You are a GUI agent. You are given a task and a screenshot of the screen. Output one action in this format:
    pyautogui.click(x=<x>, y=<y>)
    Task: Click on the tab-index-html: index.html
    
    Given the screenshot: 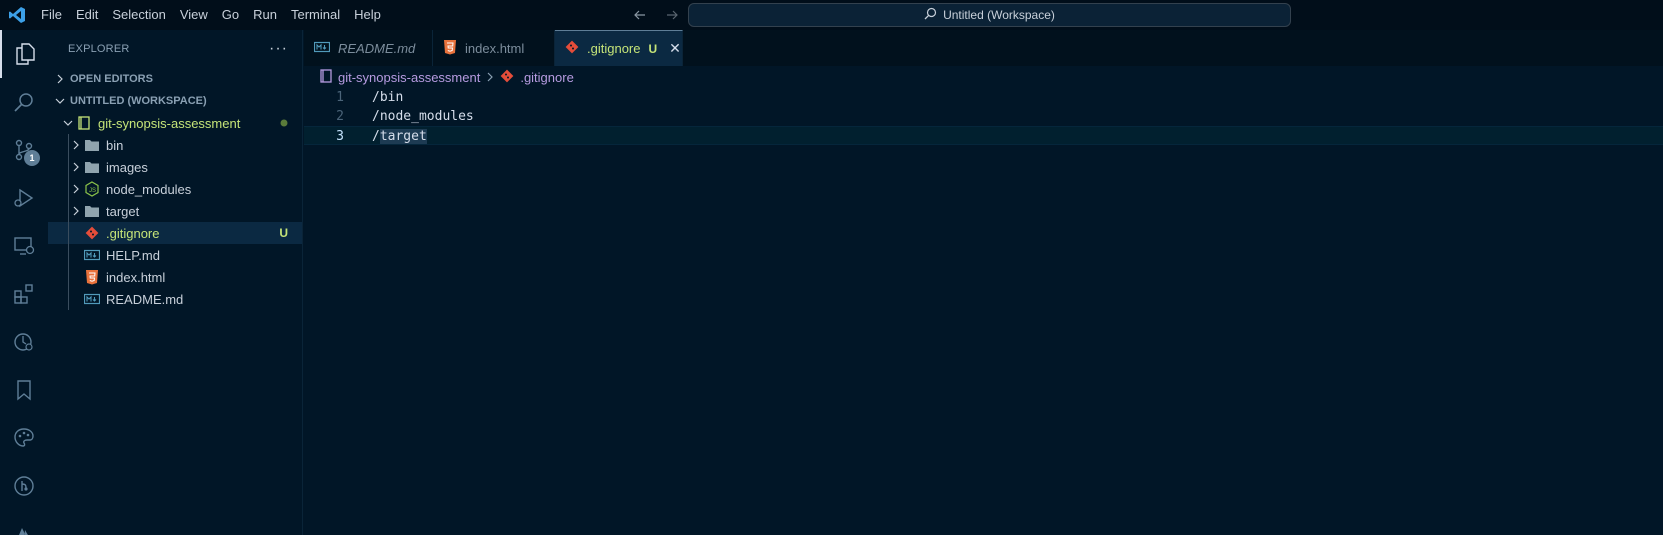 What is the action you would take?
    pyautogui.click(x=494, y=48)
    